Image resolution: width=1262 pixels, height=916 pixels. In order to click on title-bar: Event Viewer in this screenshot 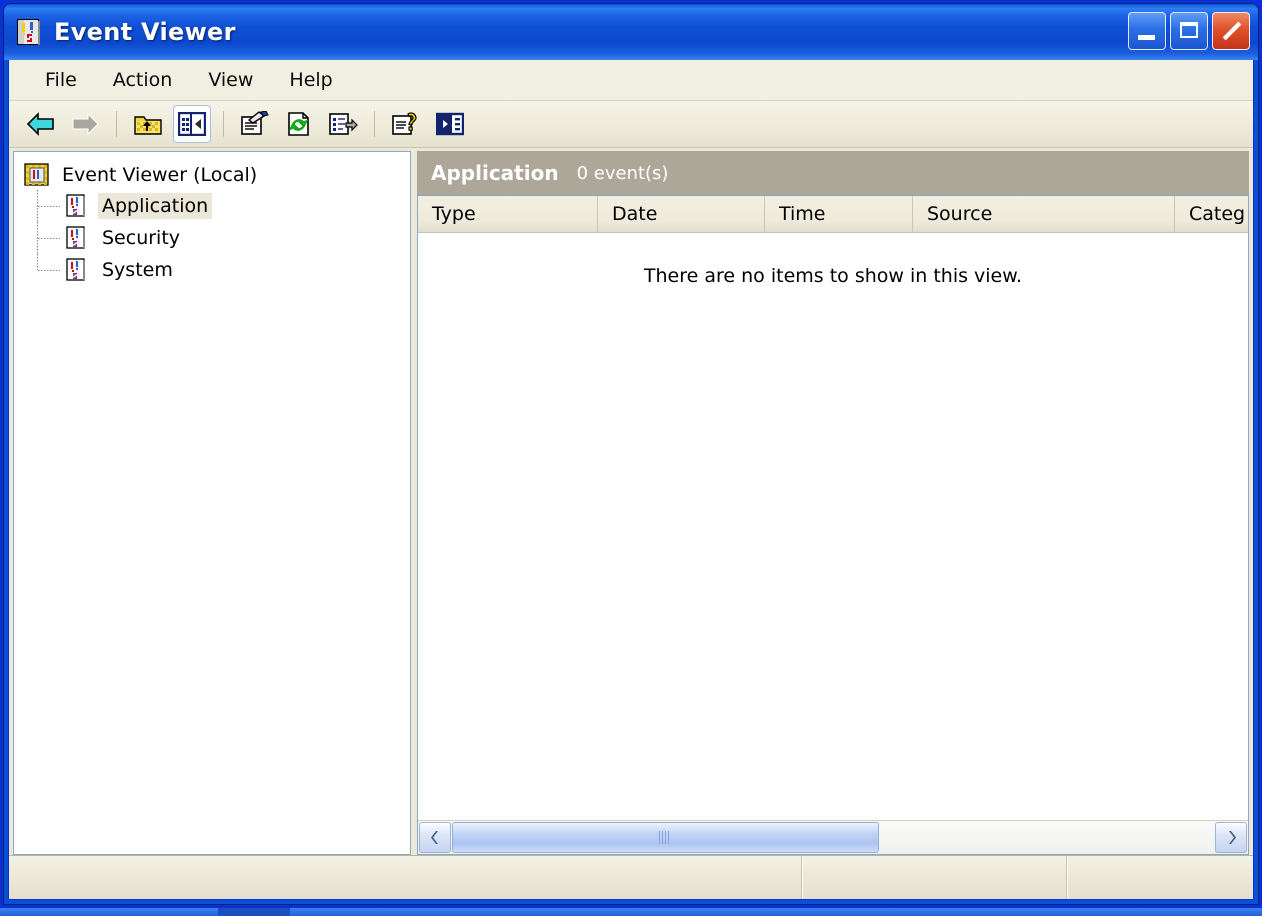, I will do `click(631, 32)`.